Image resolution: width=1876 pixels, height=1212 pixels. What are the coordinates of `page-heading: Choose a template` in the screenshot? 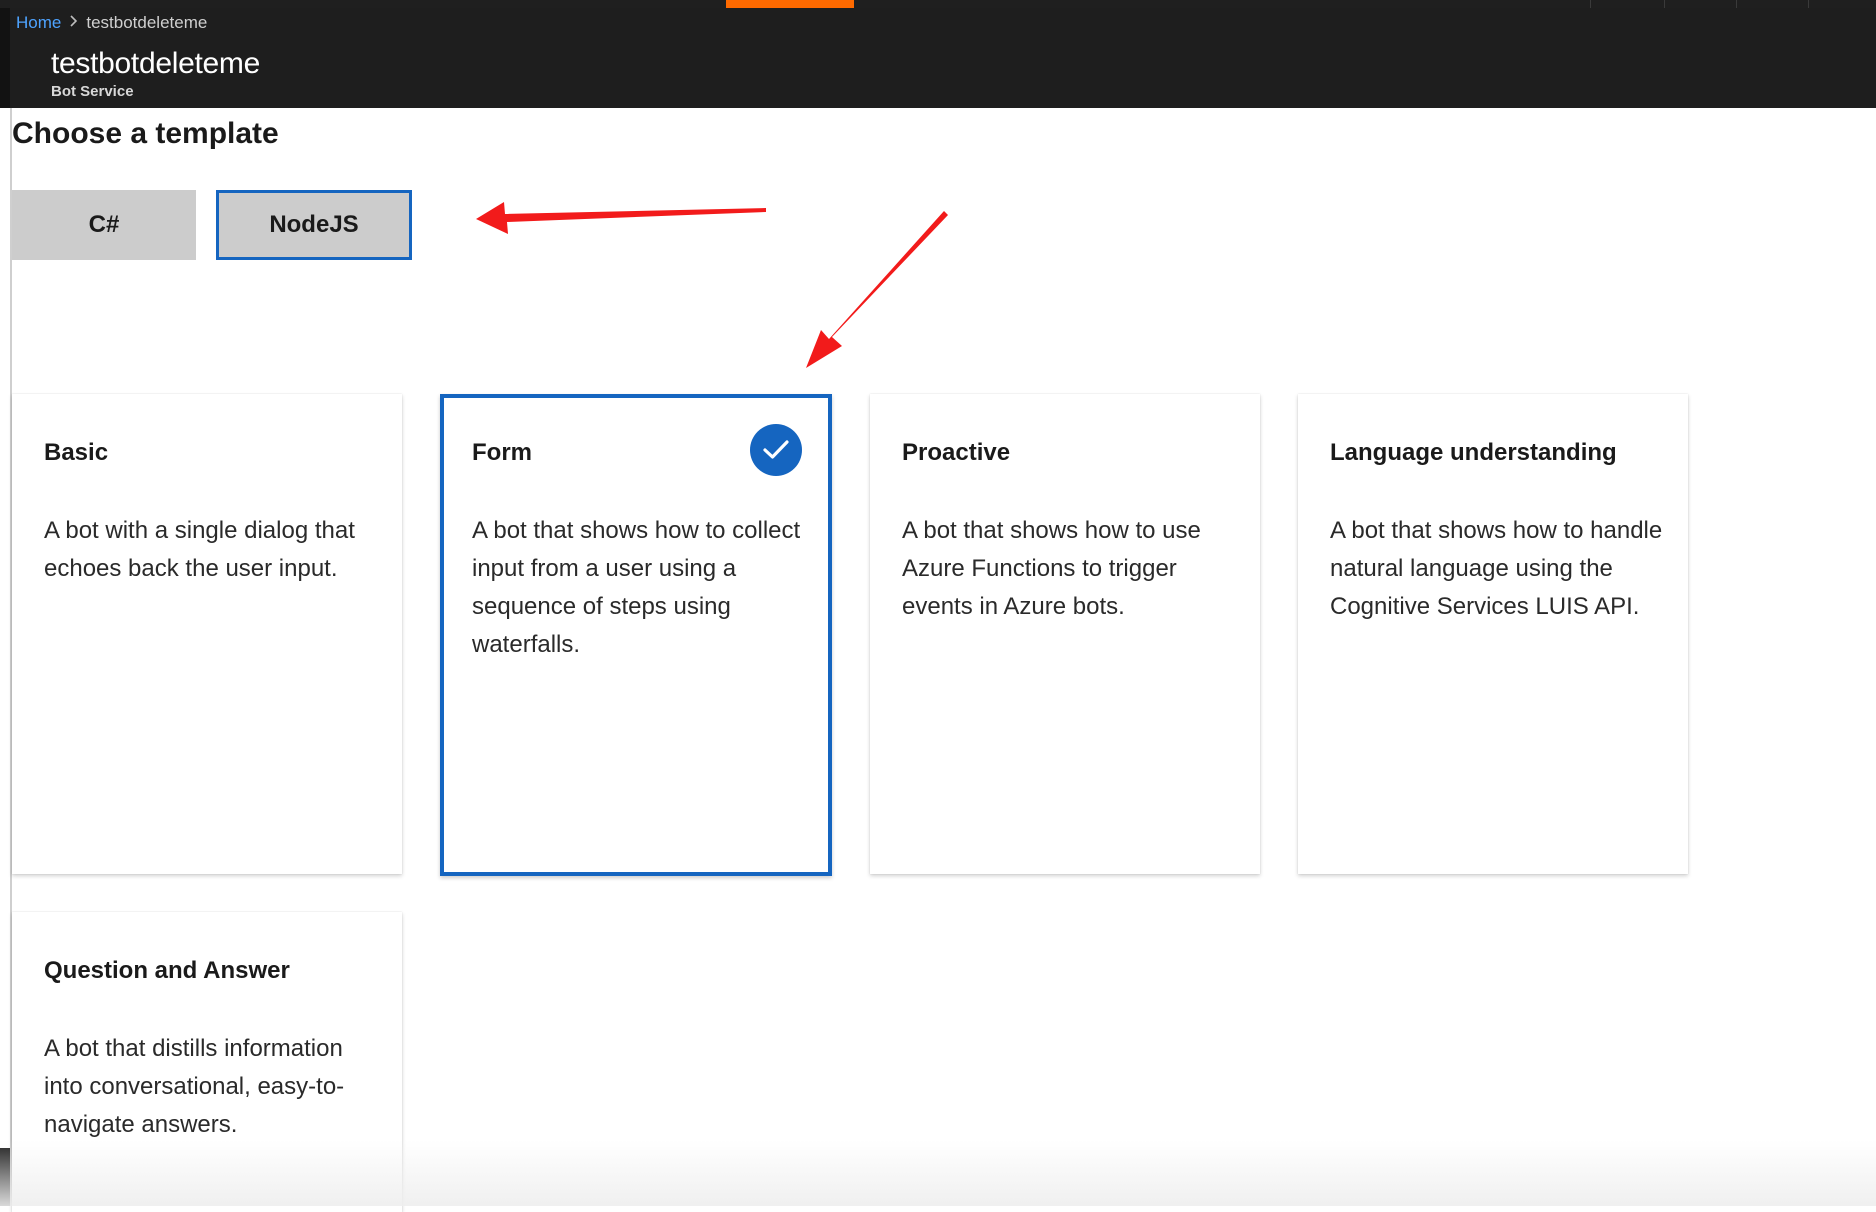 It's located at (145, 133).